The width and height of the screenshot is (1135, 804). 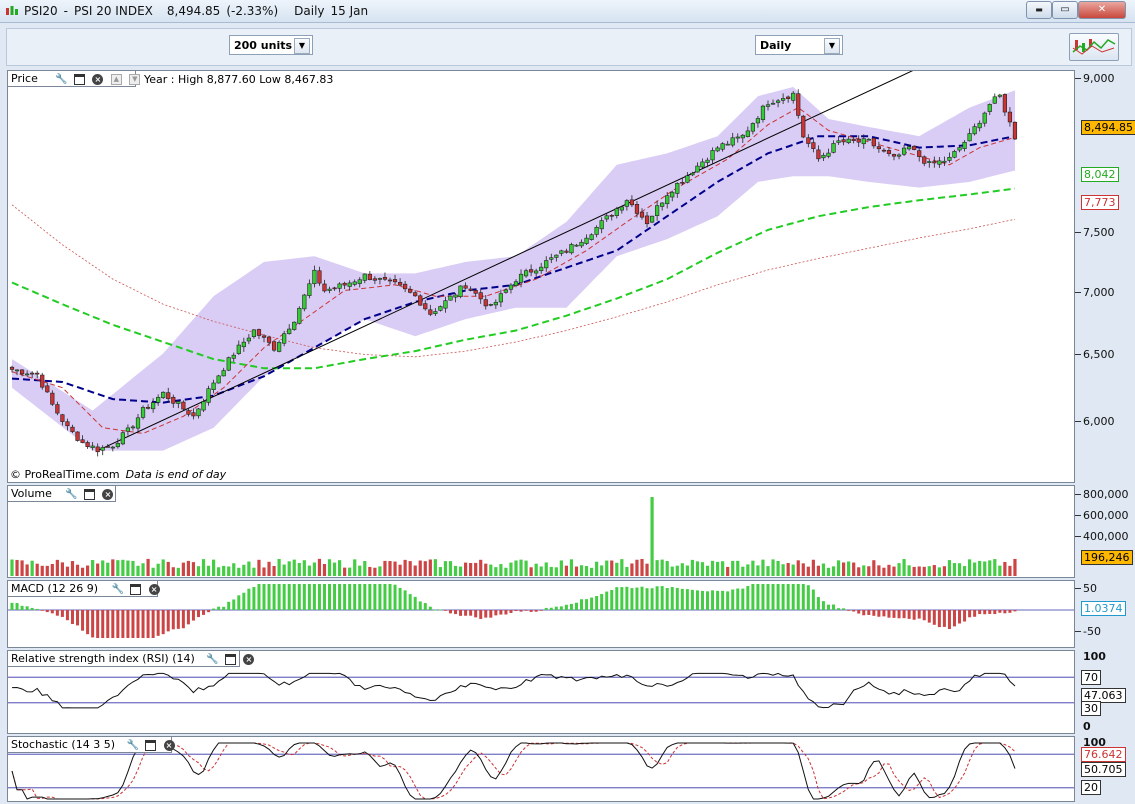 What do you see at coordinates (116, 79) in the screenshot?
I see `move-up-icon: ▲` at bounding box center [116, 79].